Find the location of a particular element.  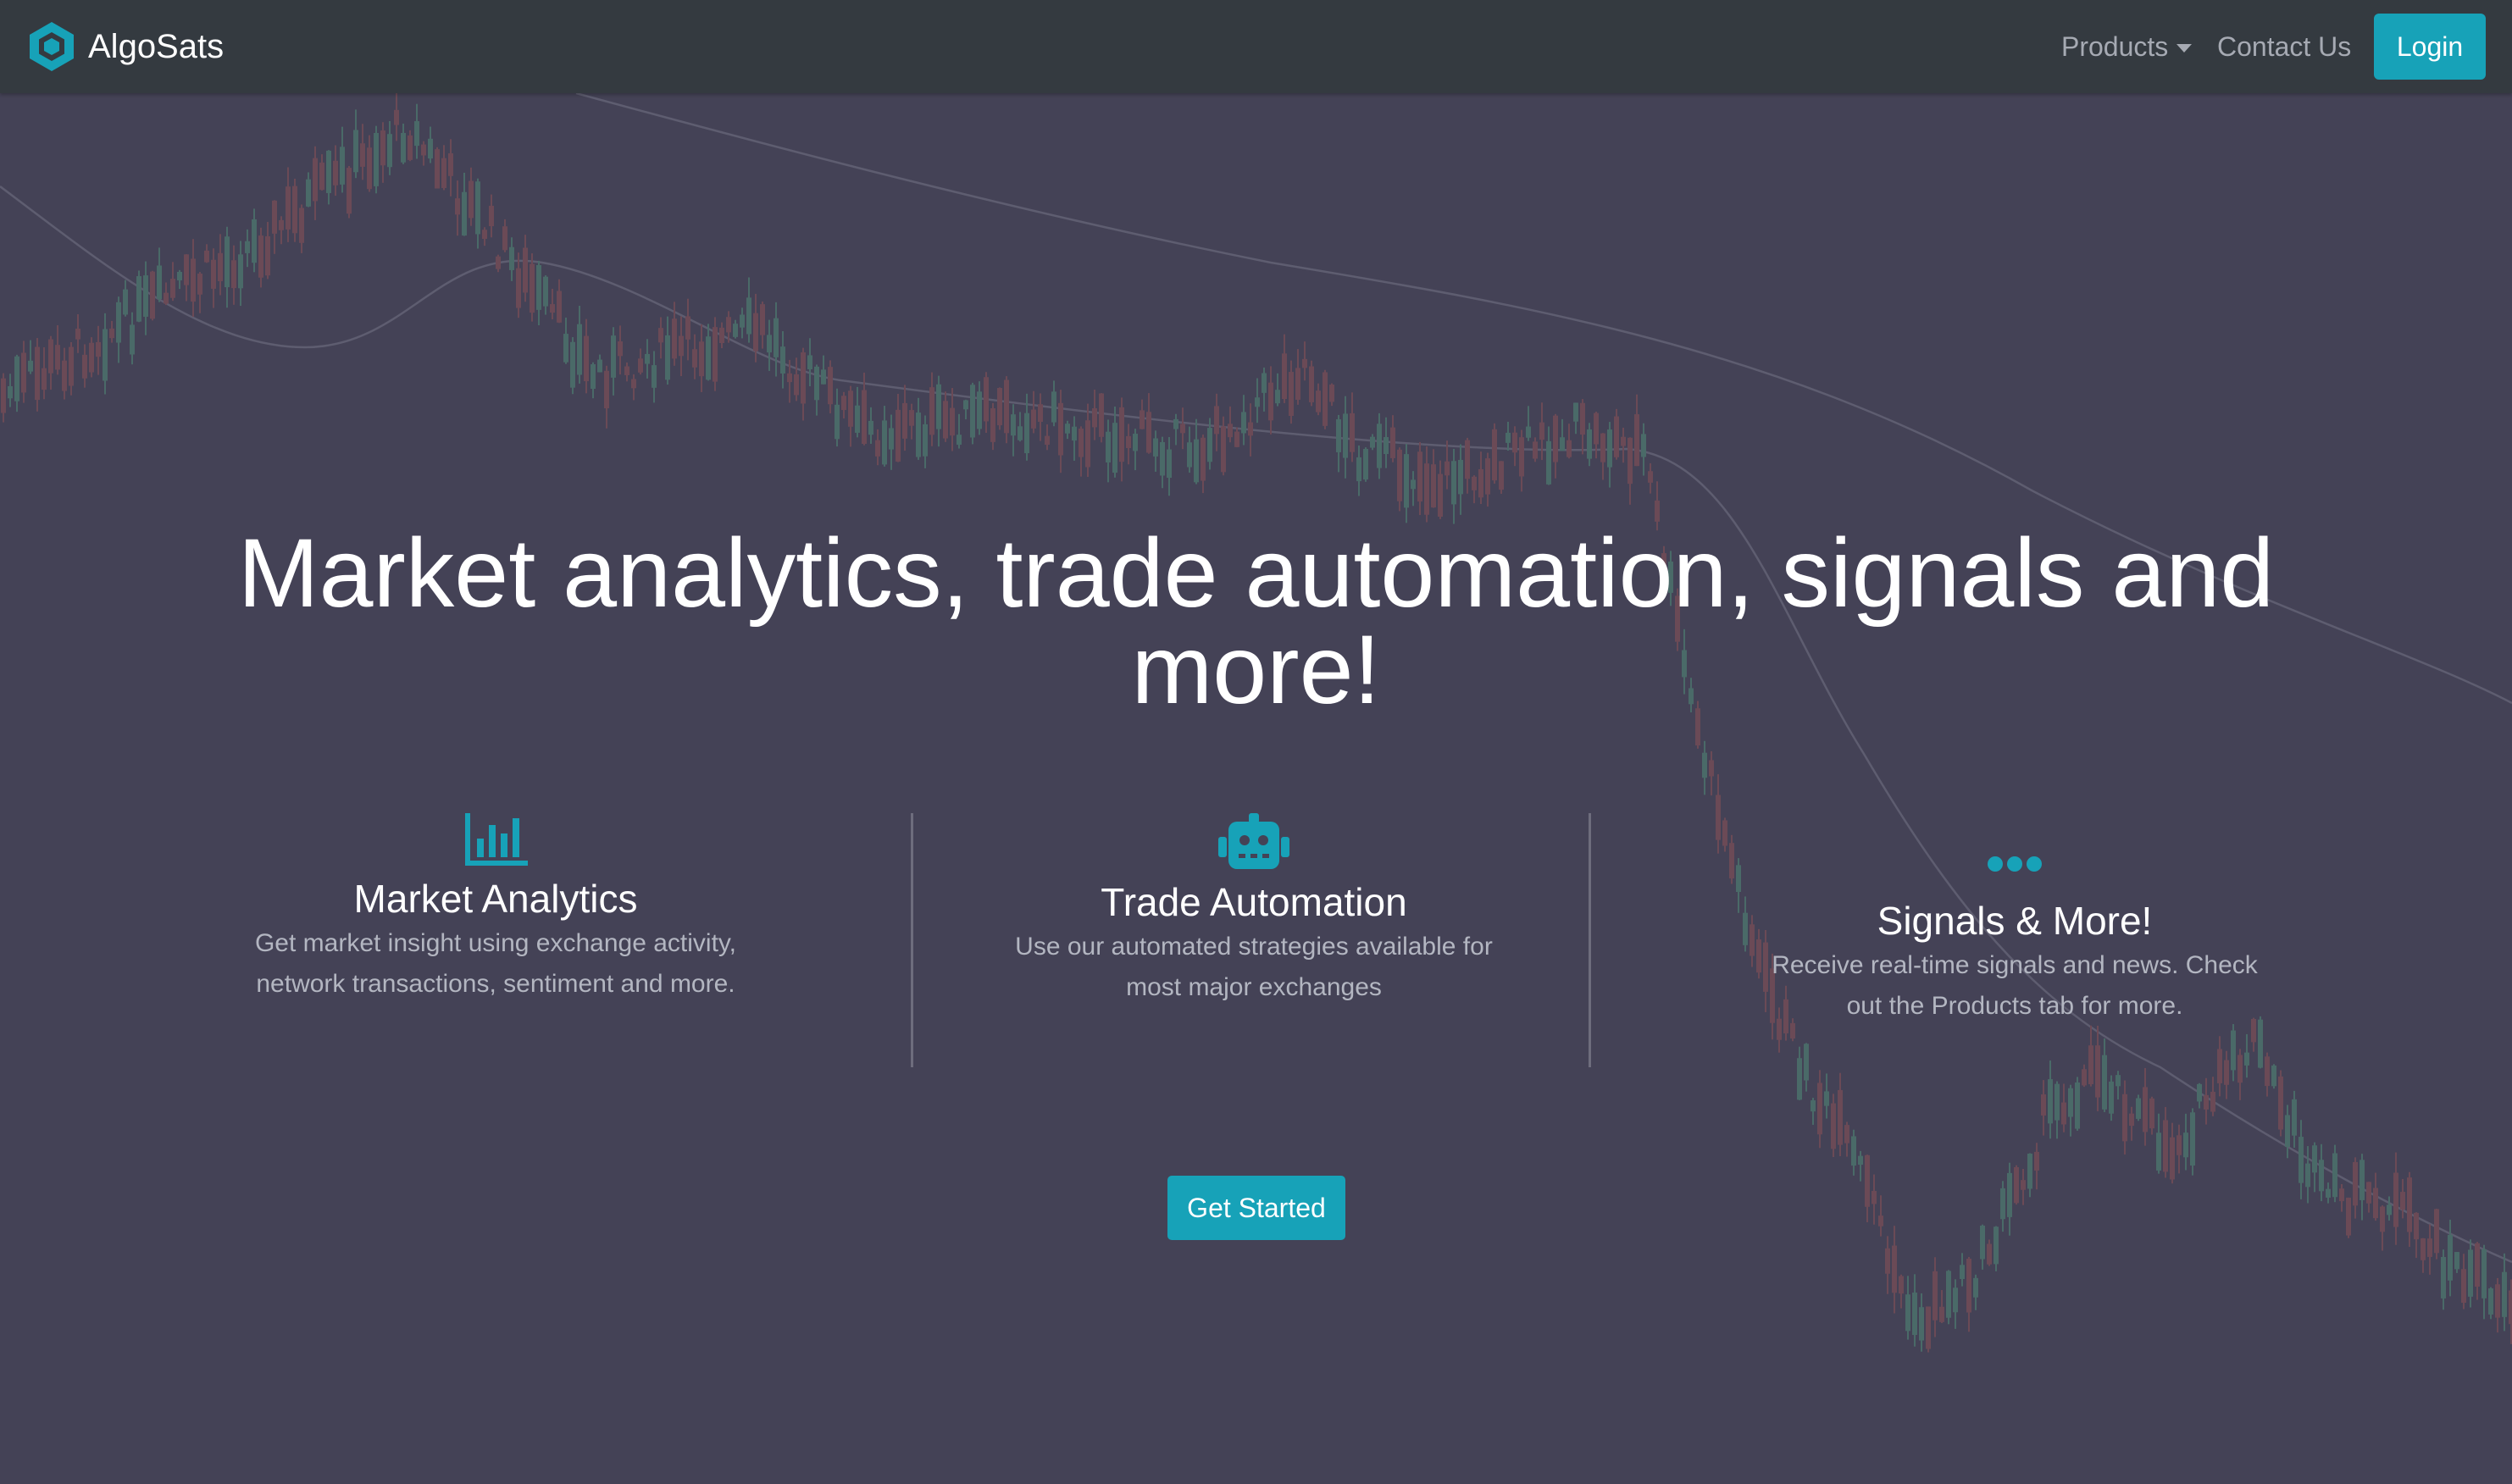

contact-us-link: Contact Us is located at coordinates (2284, 46).